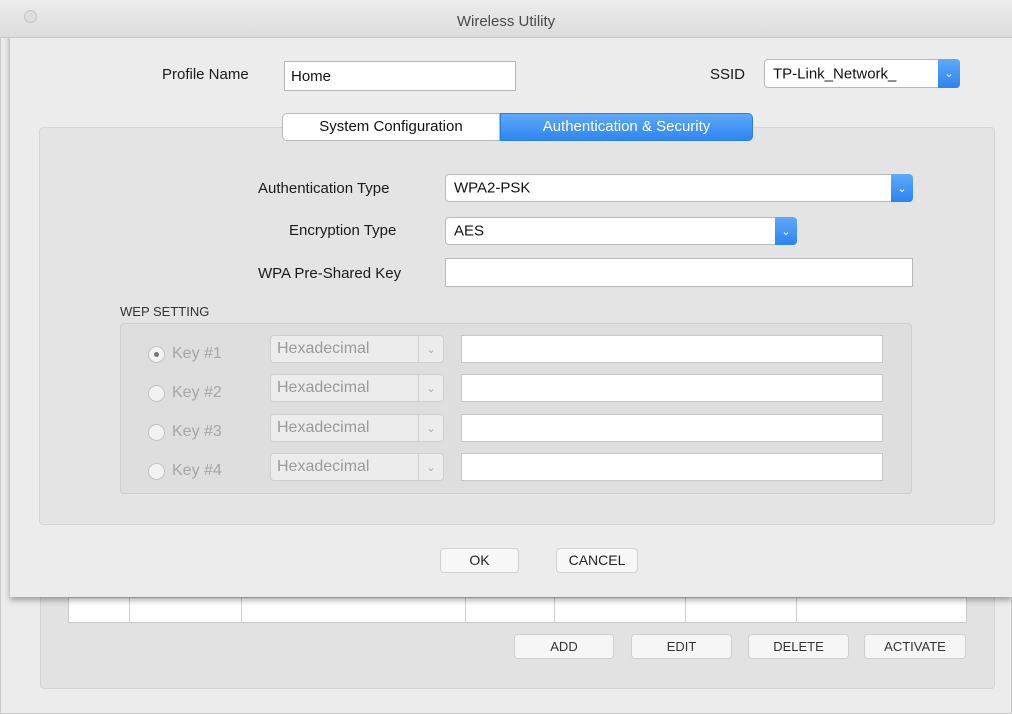 Image resolution: width=1012 pixels, height=714 pixels. What do you see at coordinates (621, 231) in the screenshot?
I see `encryption-type-select: AES ⌄` at bounding box center [621, 231].